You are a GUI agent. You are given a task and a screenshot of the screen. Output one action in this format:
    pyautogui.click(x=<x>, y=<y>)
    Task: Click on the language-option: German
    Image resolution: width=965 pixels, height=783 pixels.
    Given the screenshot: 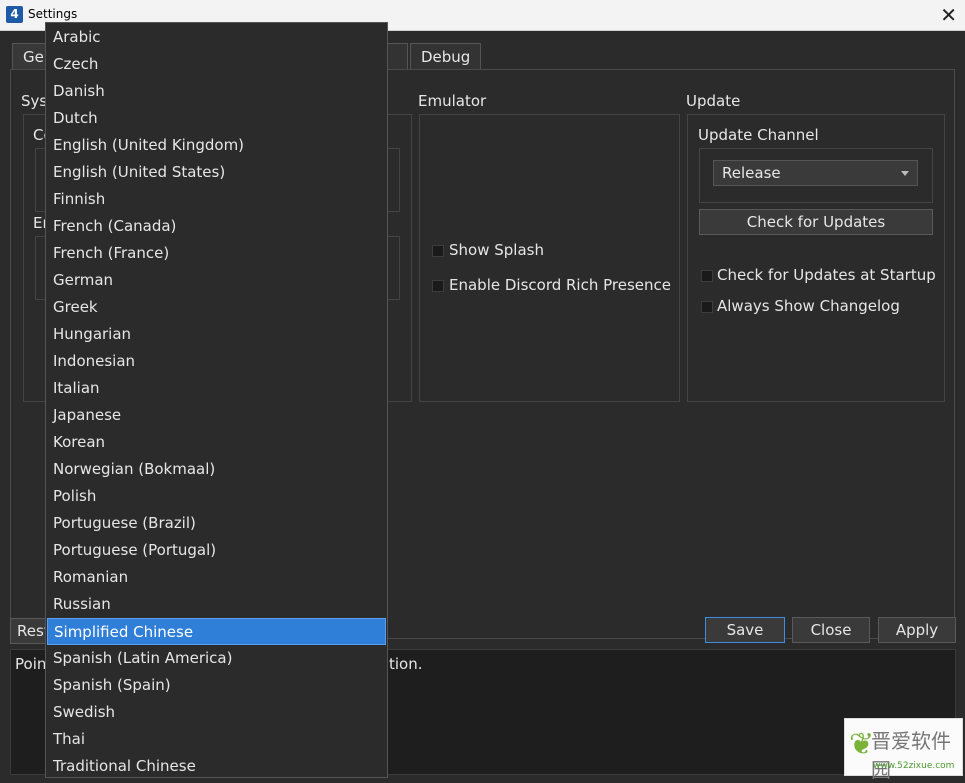 What is the action you would take?
    pyautogui.click(x=216, y=280)
    